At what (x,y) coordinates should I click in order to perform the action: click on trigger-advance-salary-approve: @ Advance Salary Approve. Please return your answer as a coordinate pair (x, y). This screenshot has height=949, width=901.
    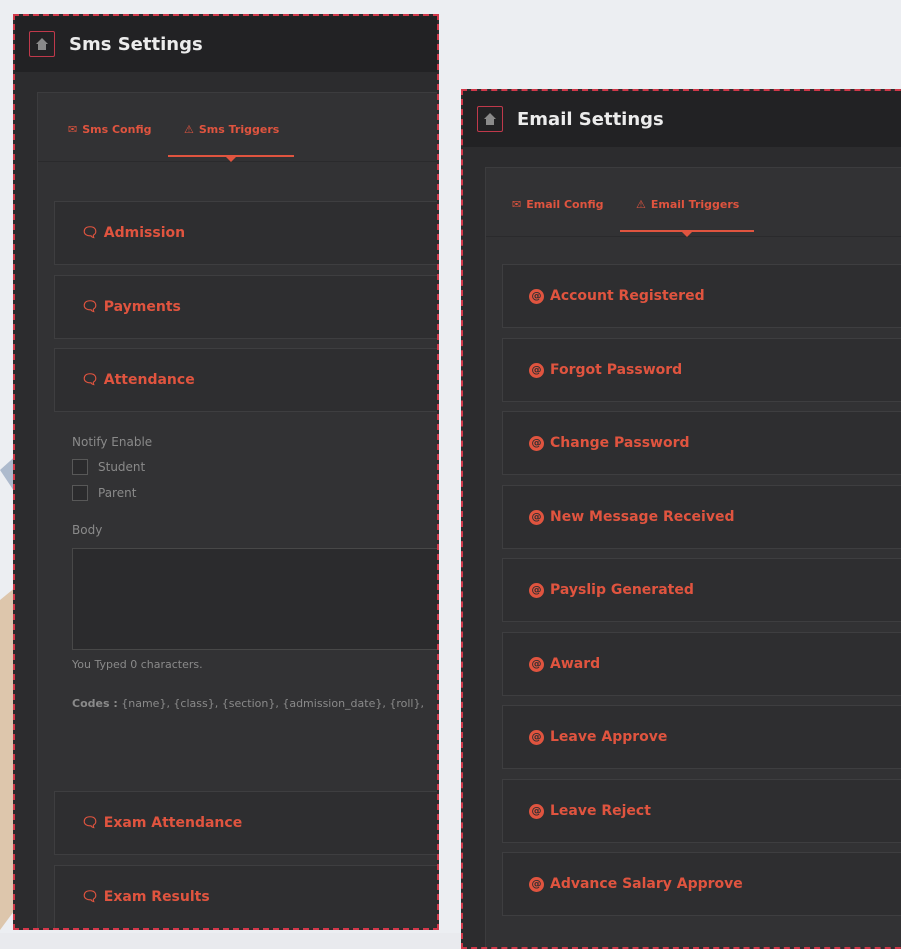
    Looking at the image, I should click on (701, 884).